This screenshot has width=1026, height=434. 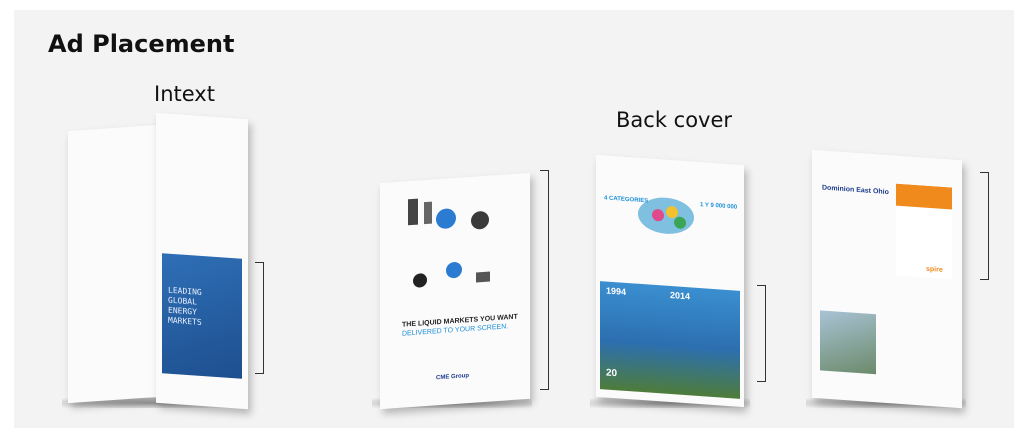 What do you see at coordinates (924, 196) in the screenshot?
I see `spire-header` at bounding box center [924, 196].